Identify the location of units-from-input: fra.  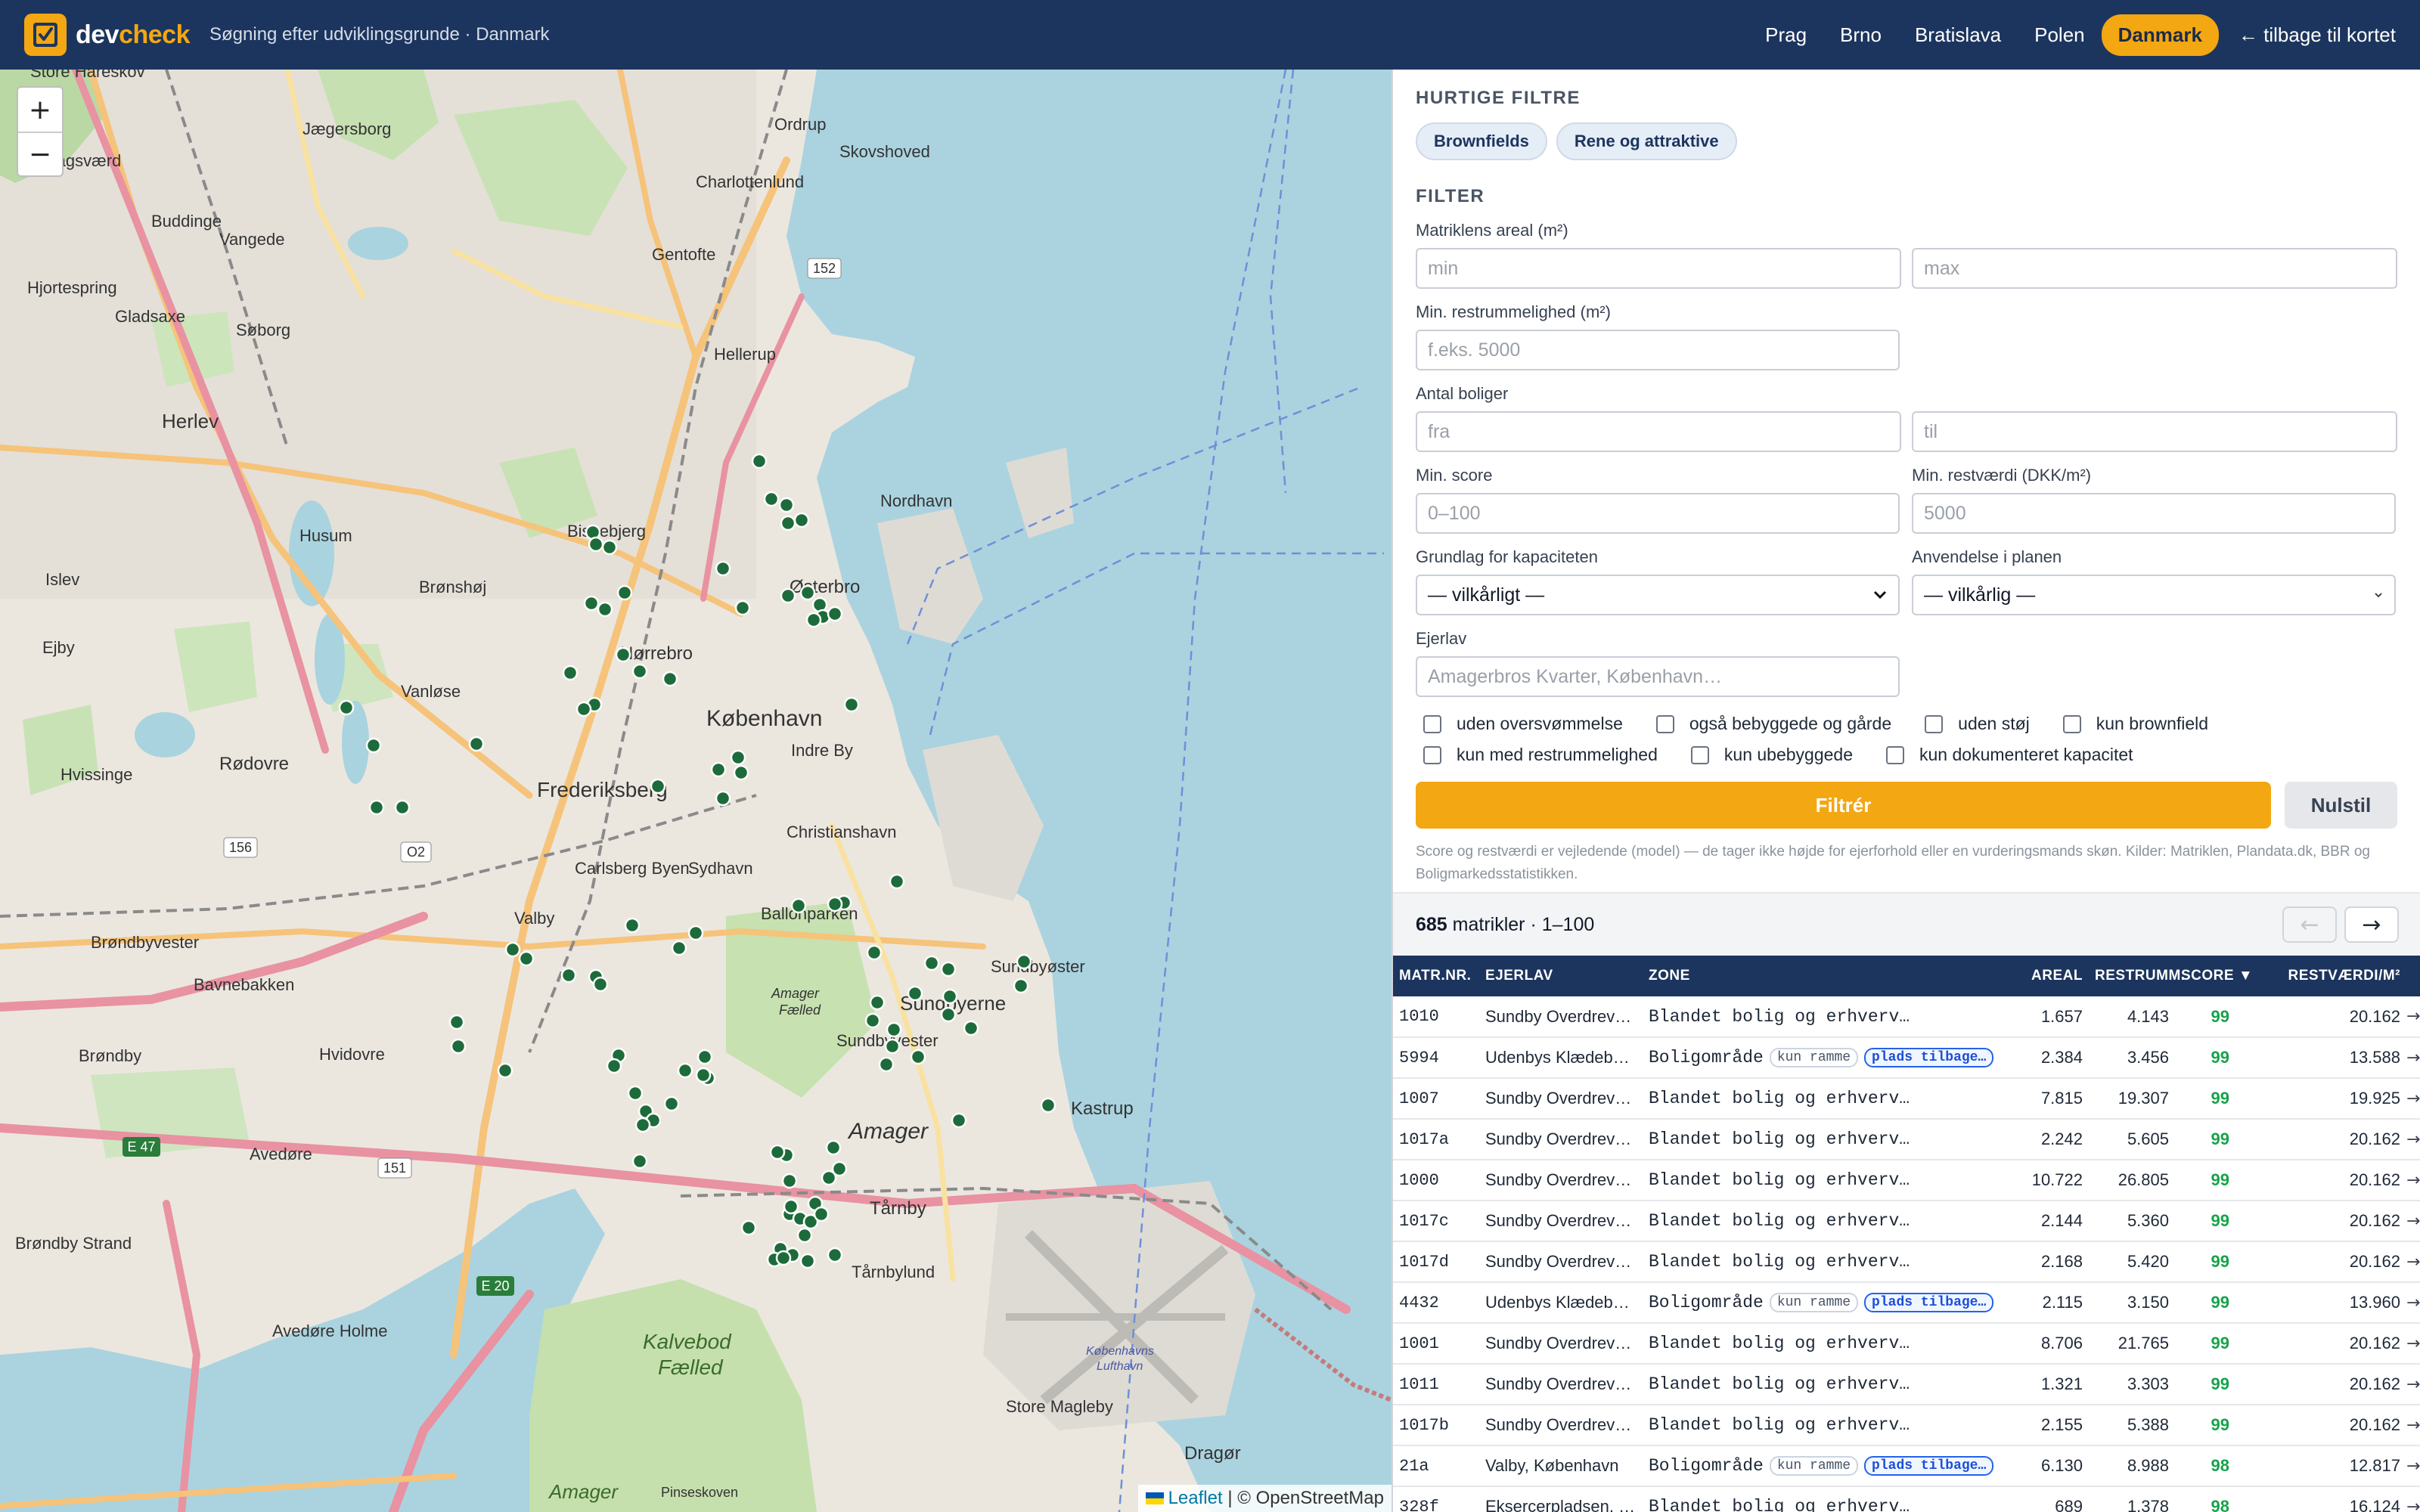
(1658, 431).